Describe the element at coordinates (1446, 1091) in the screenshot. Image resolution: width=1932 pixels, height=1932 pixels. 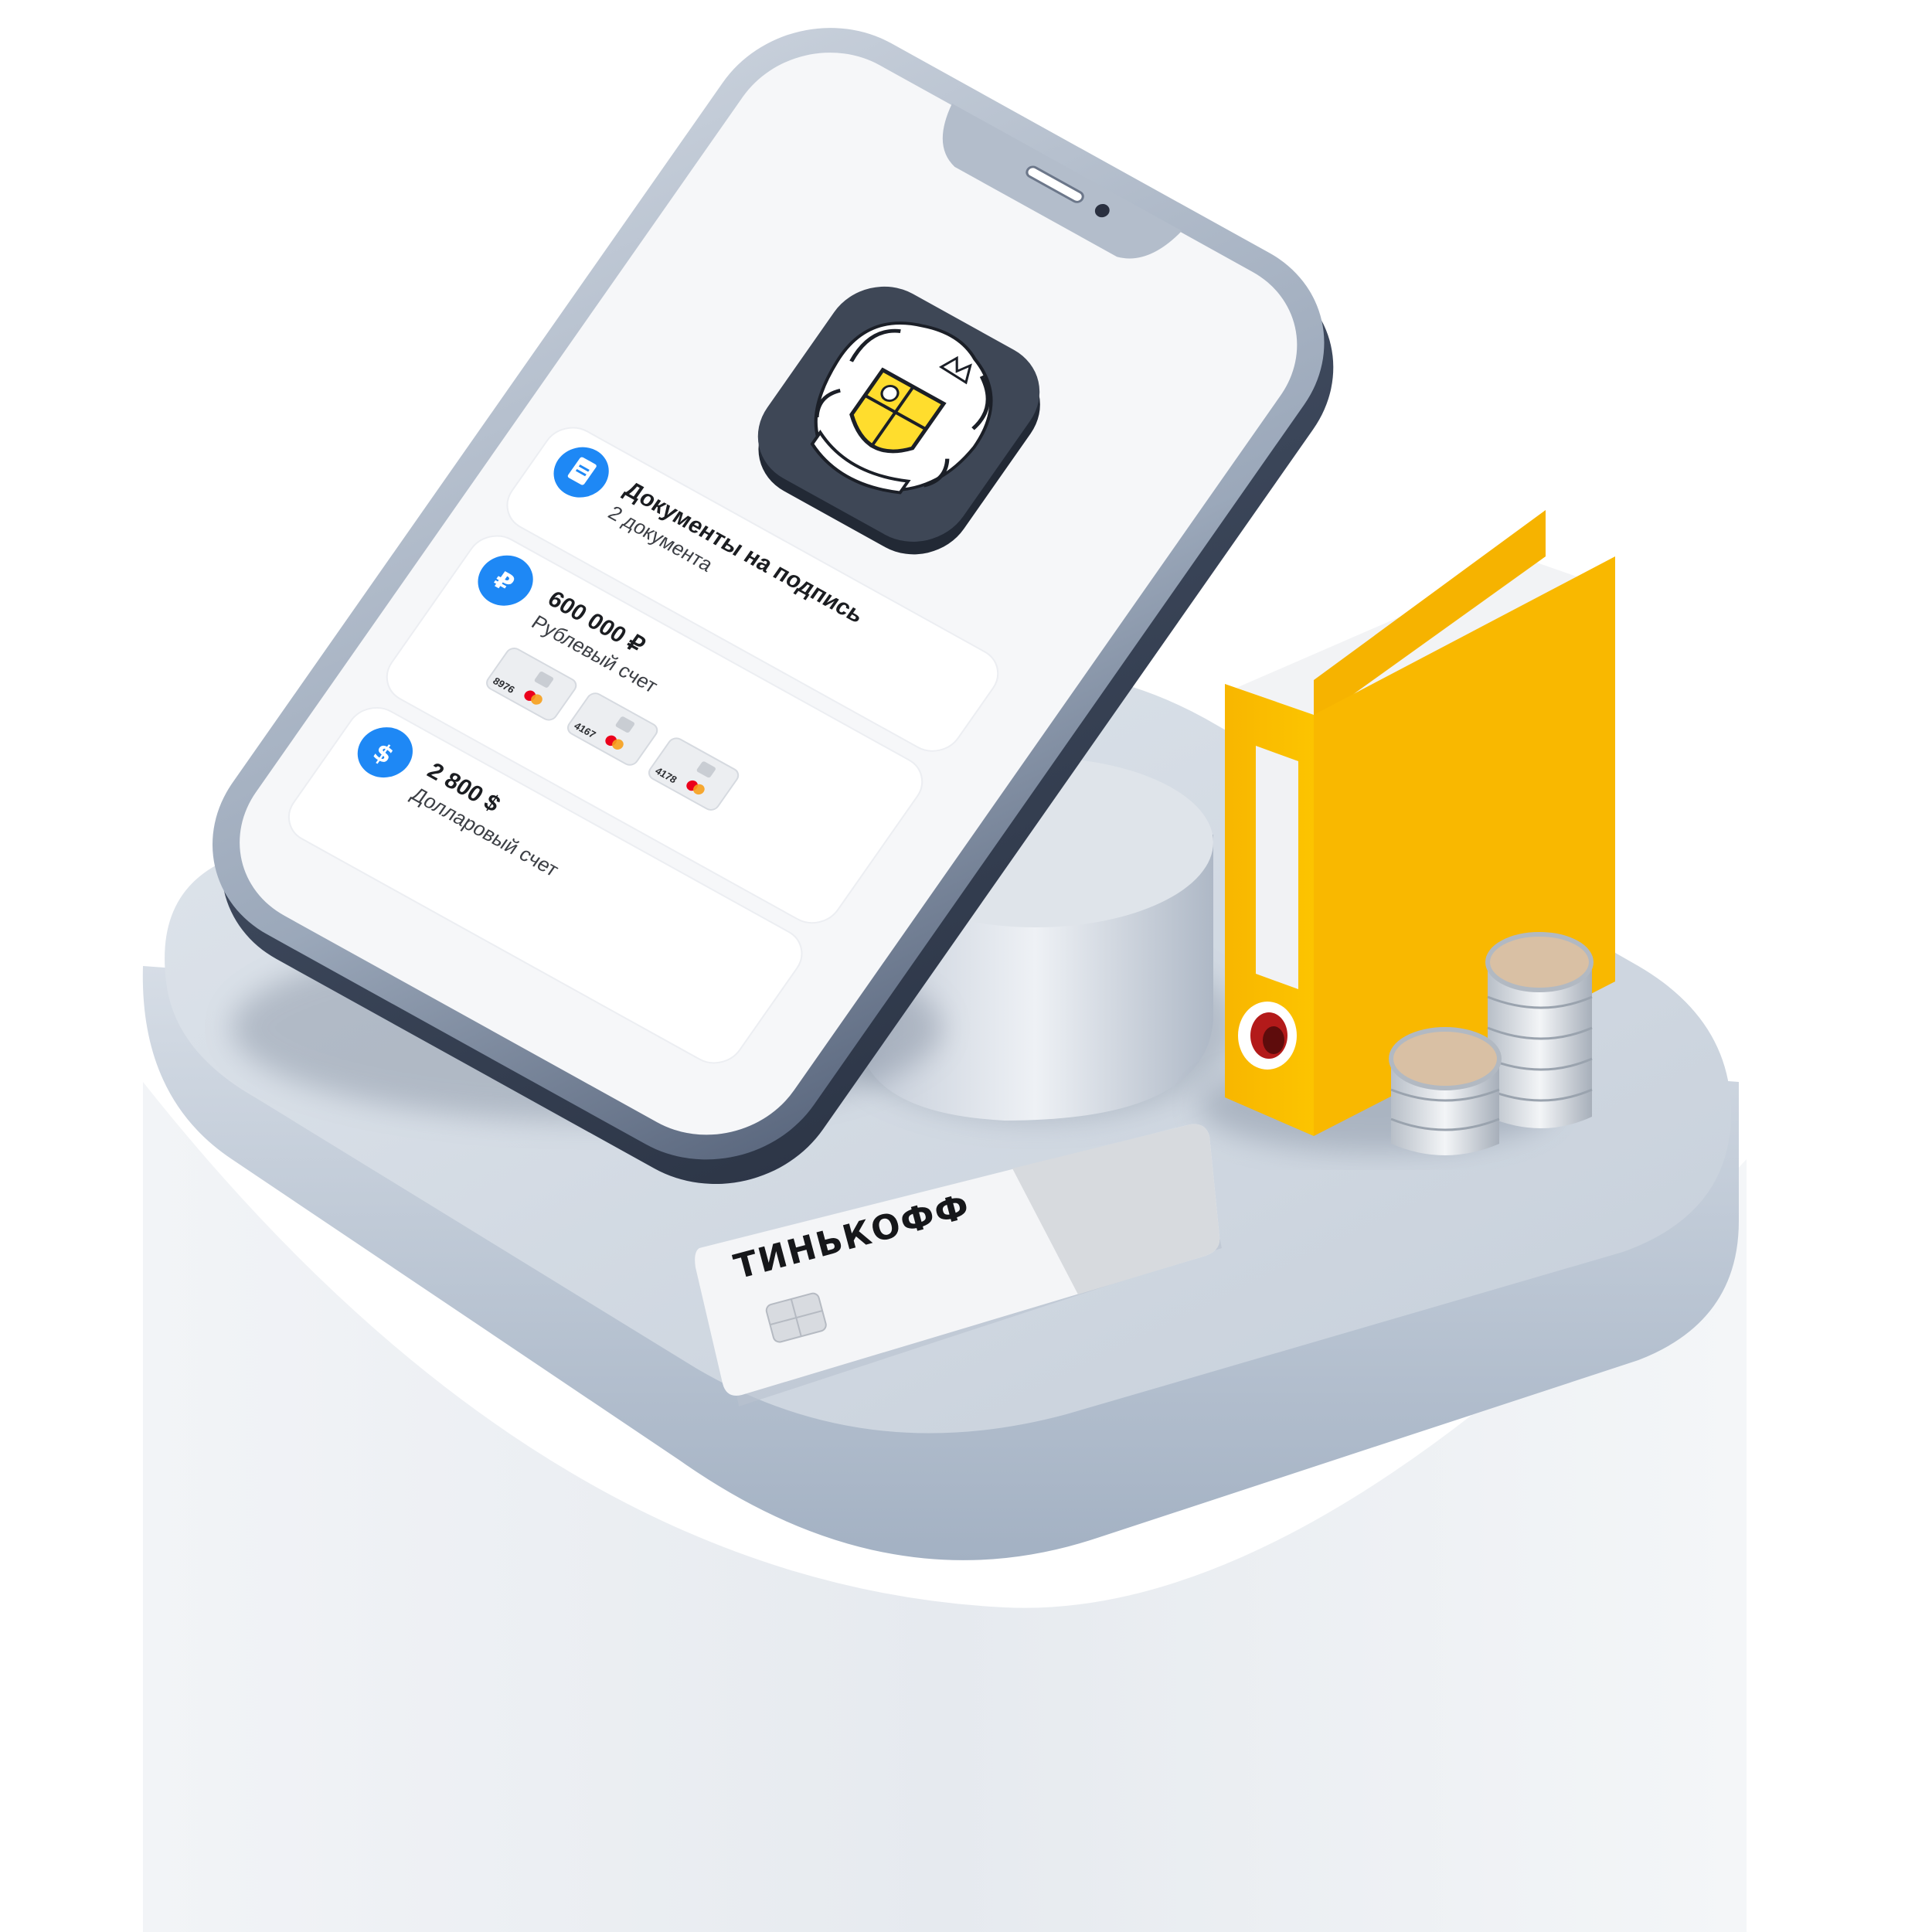
I see `coin-stack-short` at that location.